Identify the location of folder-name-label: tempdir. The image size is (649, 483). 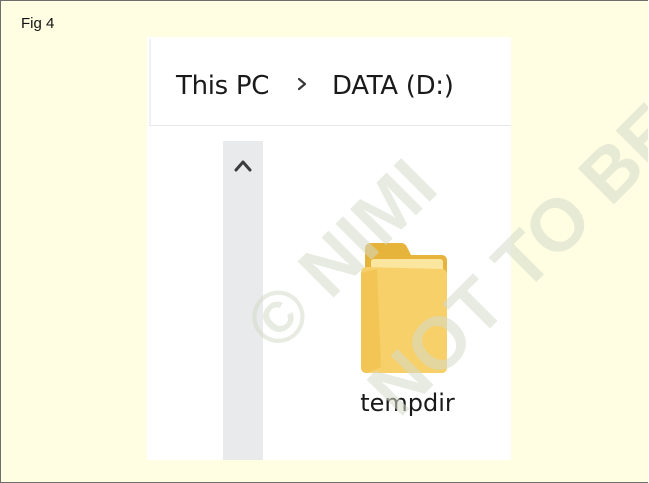
(407, 403).